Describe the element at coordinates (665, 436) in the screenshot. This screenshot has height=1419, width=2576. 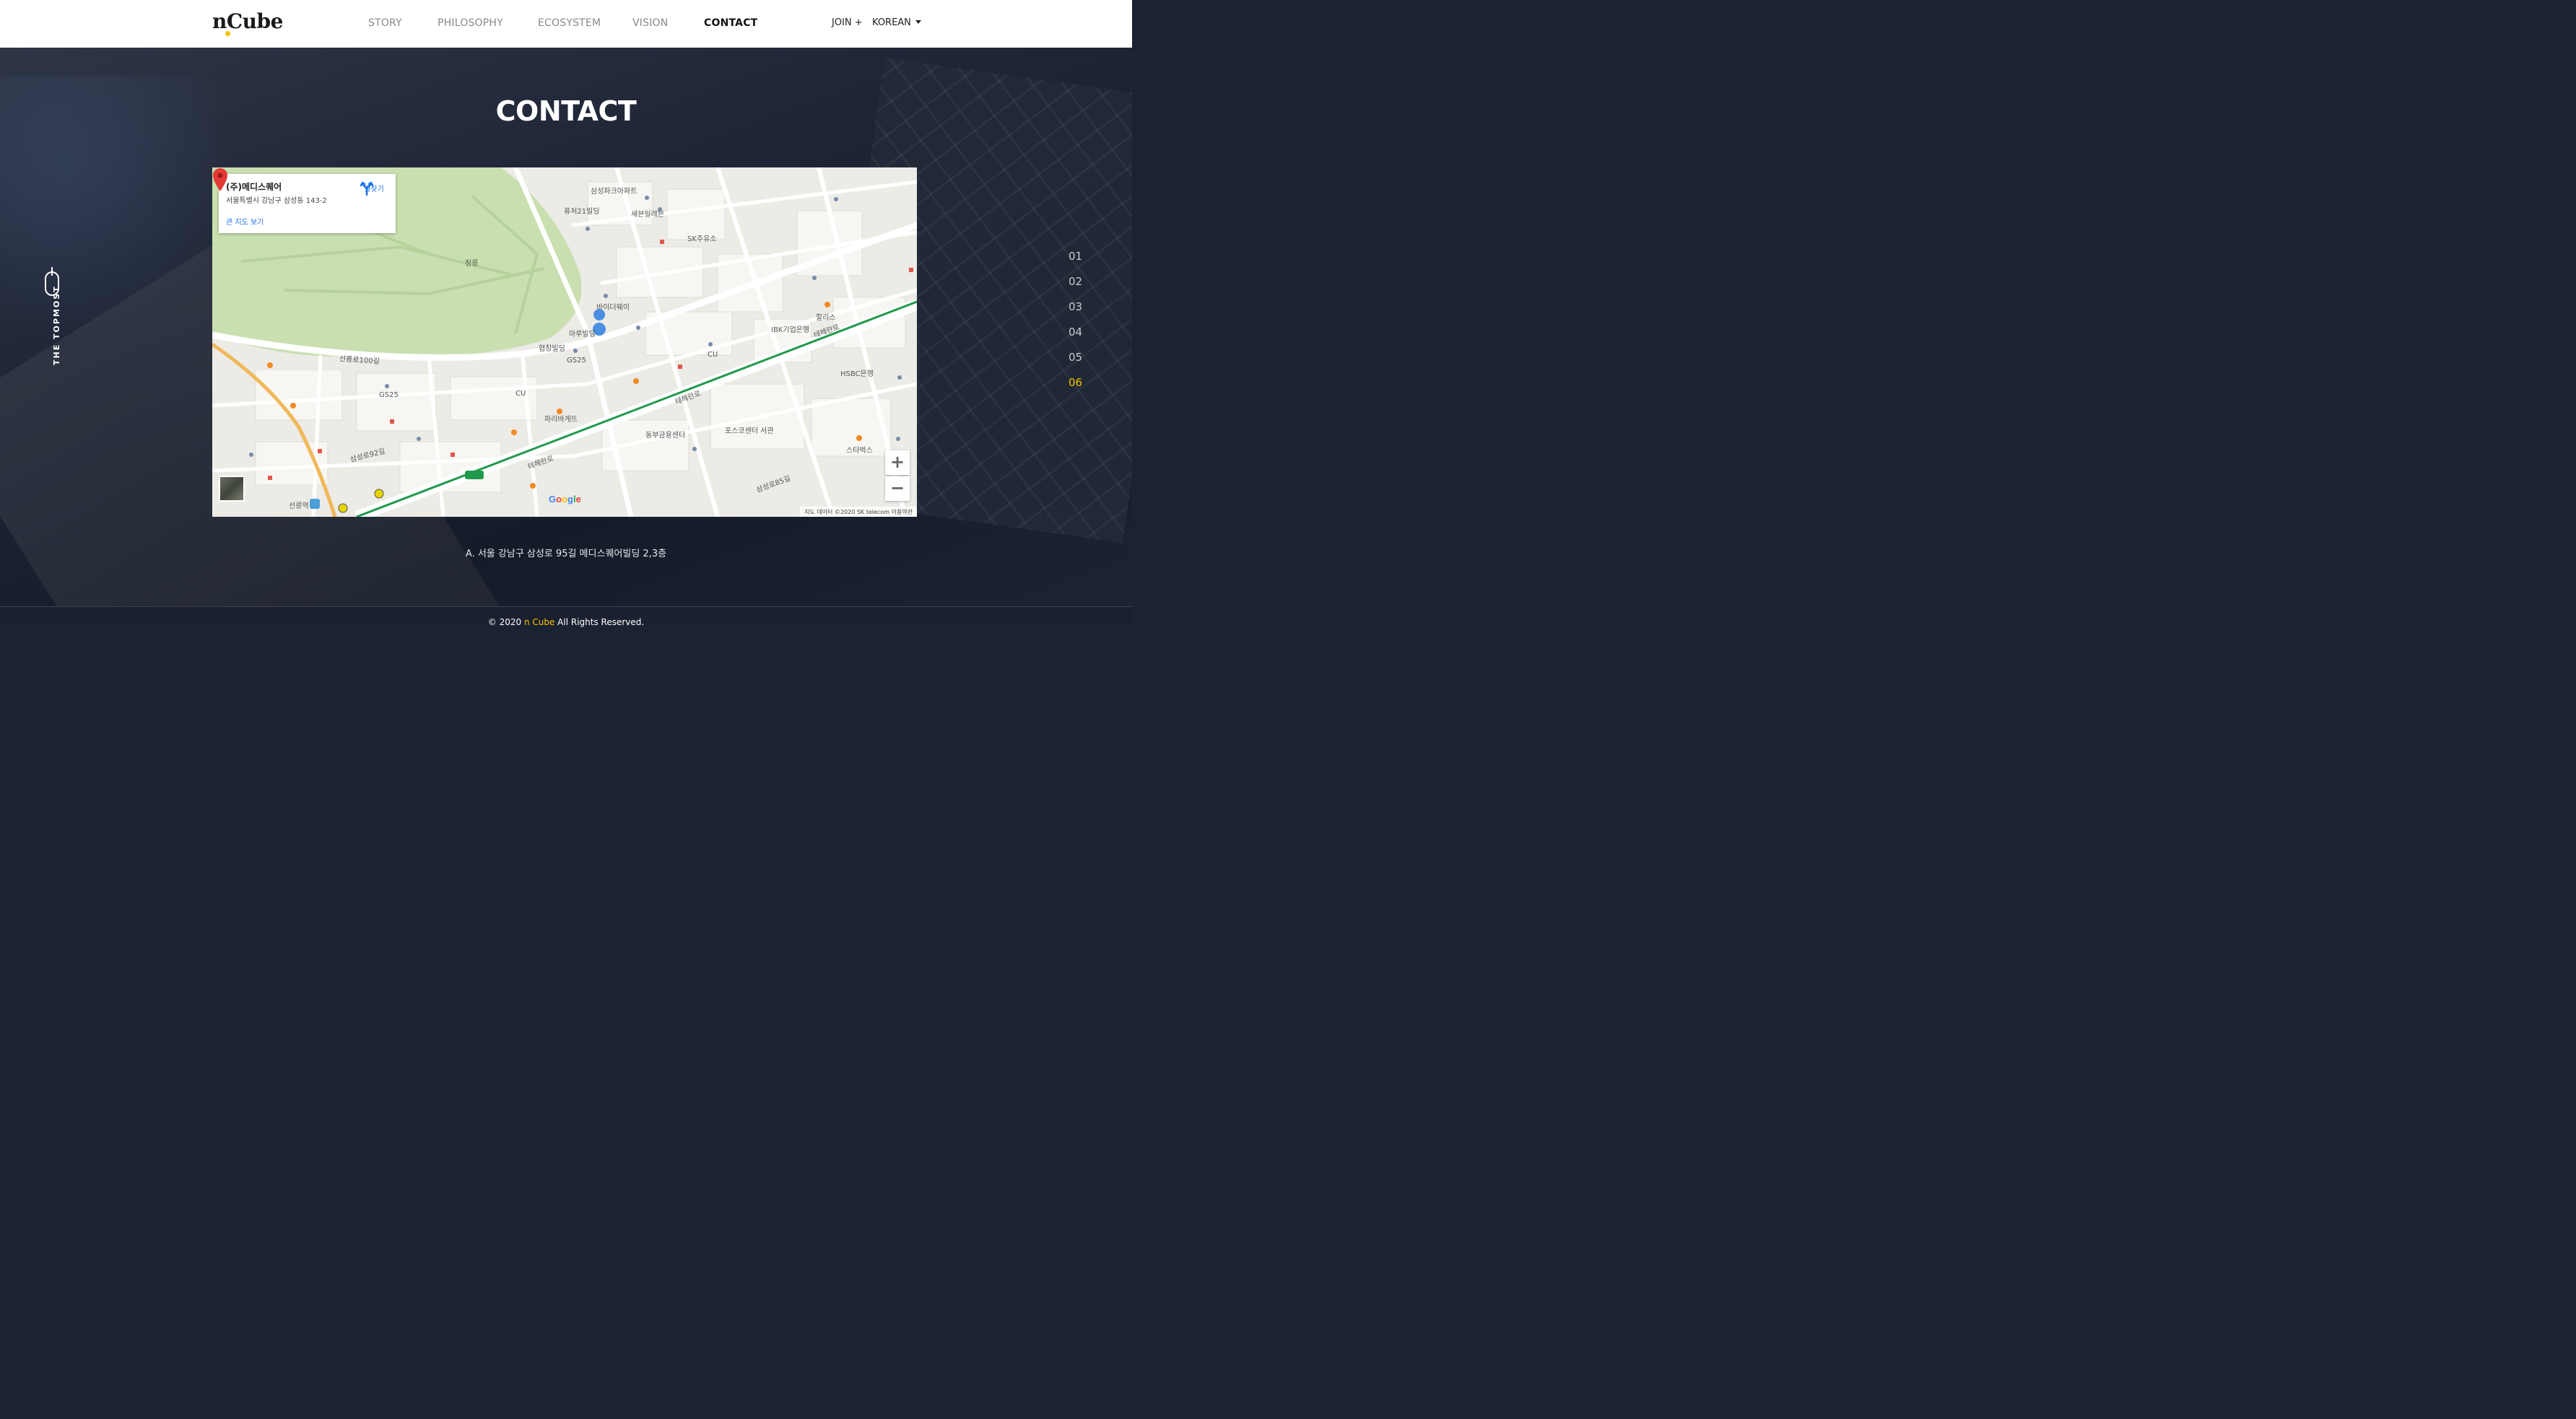
I see `map-label-dongbu: 동부금융센터` at that location.